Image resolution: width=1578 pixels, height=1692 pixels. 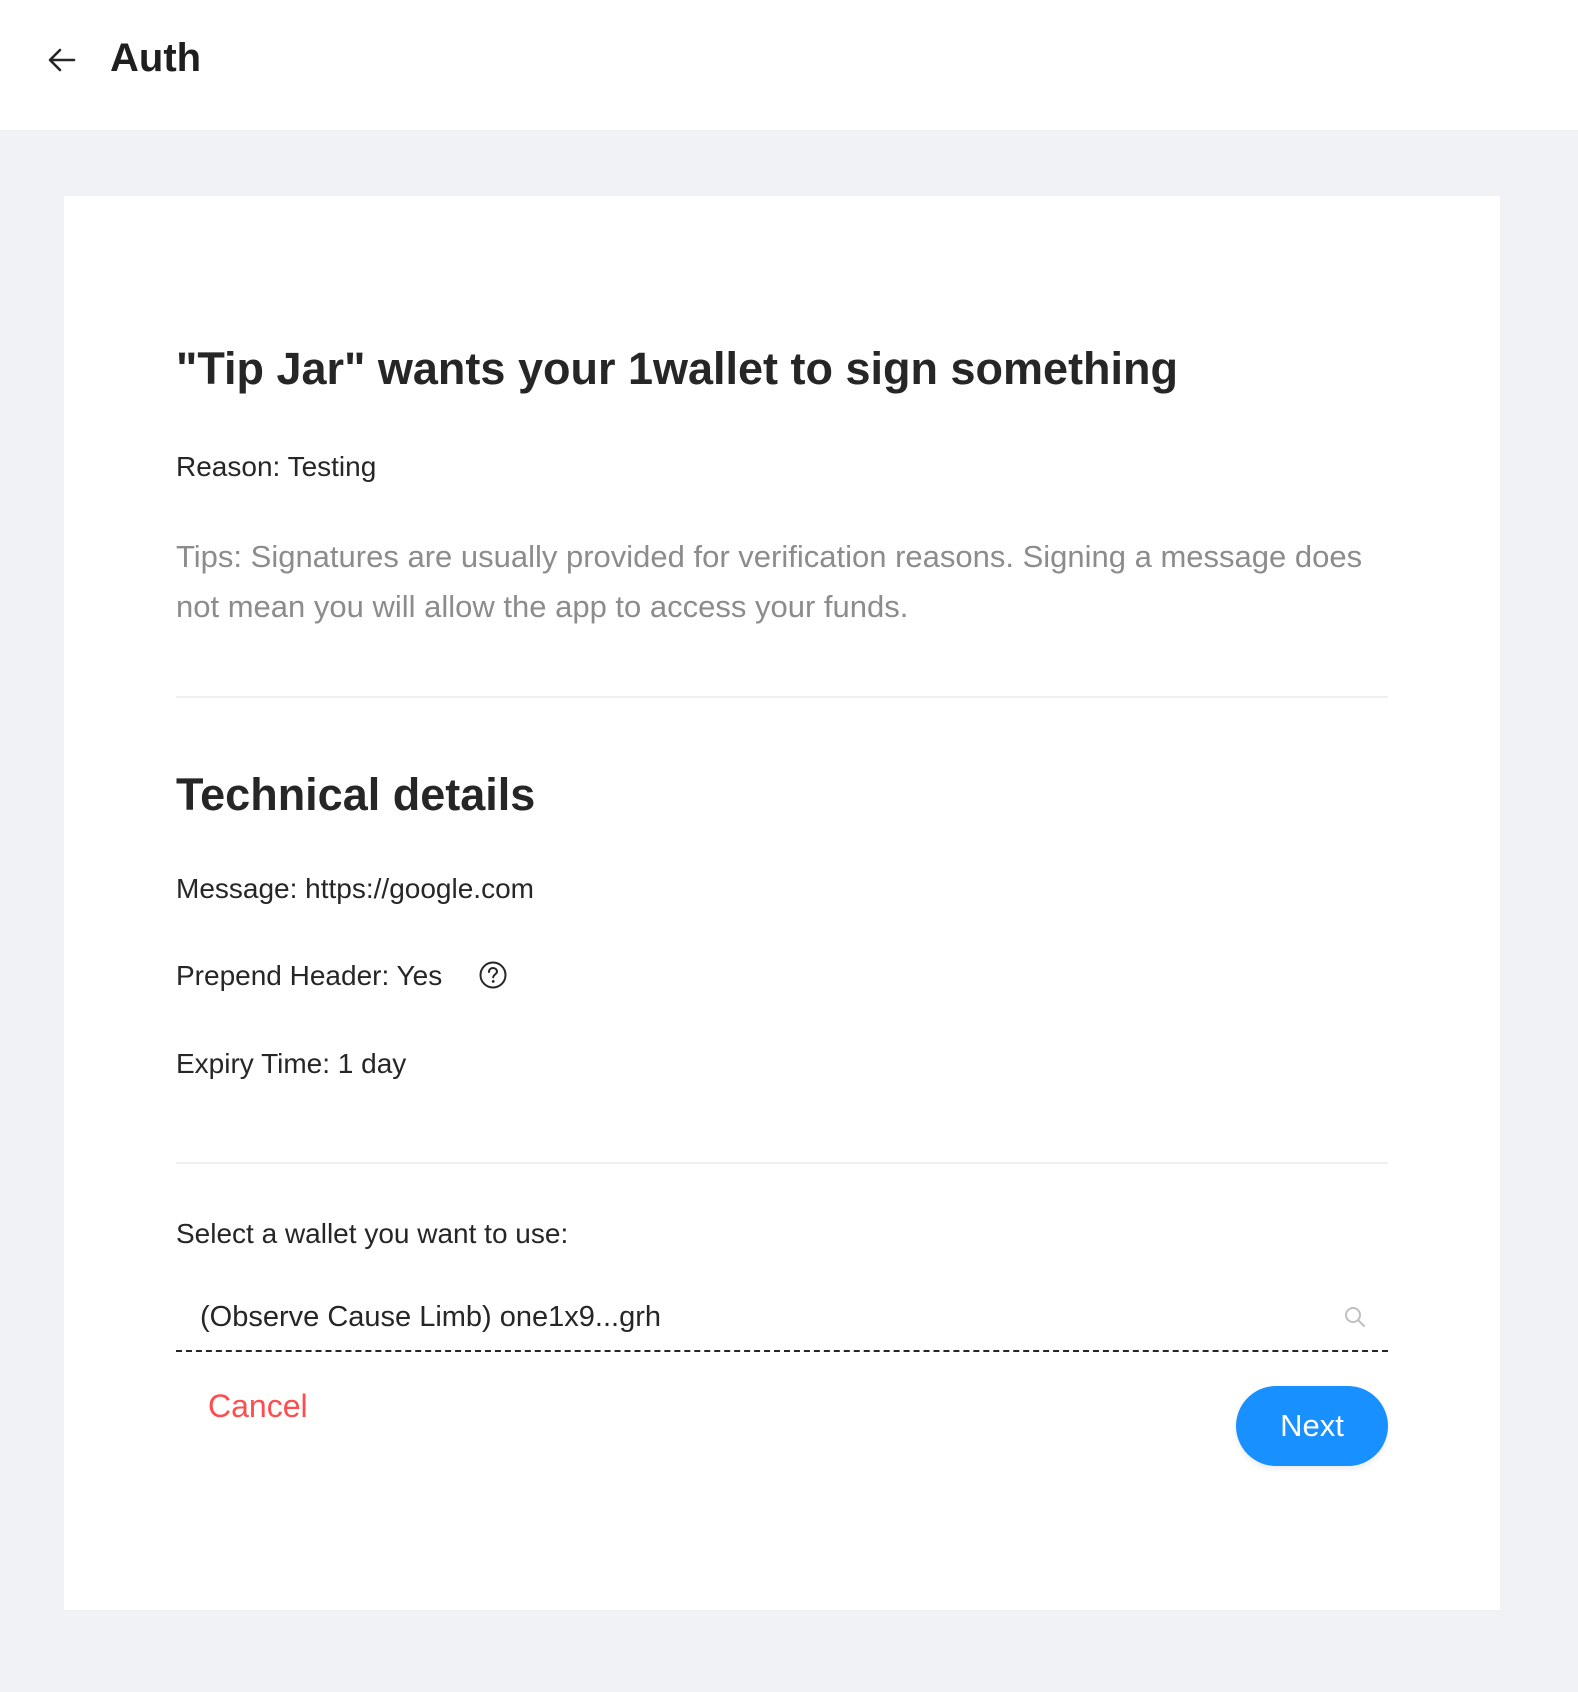 I want to click on wallet-select: (Observe Cause Limb) one1x9...grh, so click(x=782, y=1317).